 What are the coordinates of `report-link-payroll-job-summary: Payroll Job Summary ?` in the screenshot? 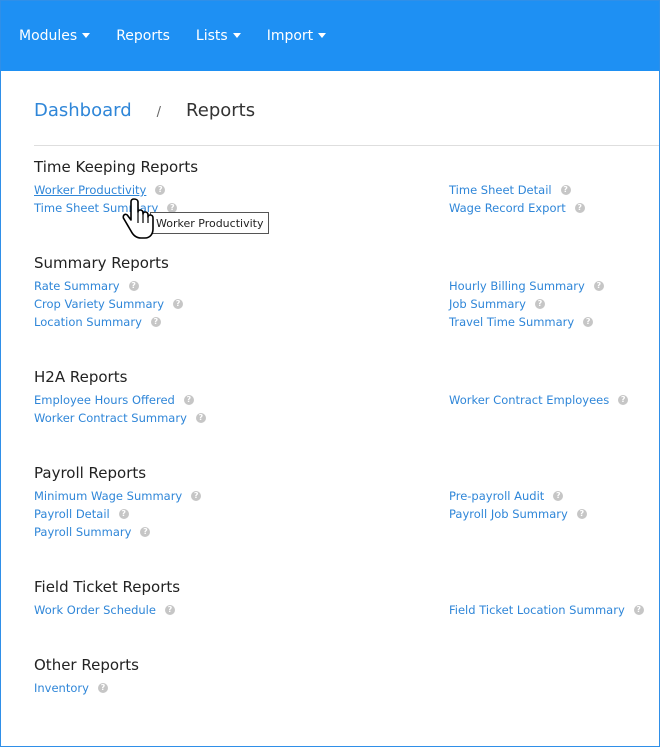 It's located at (518, 514).